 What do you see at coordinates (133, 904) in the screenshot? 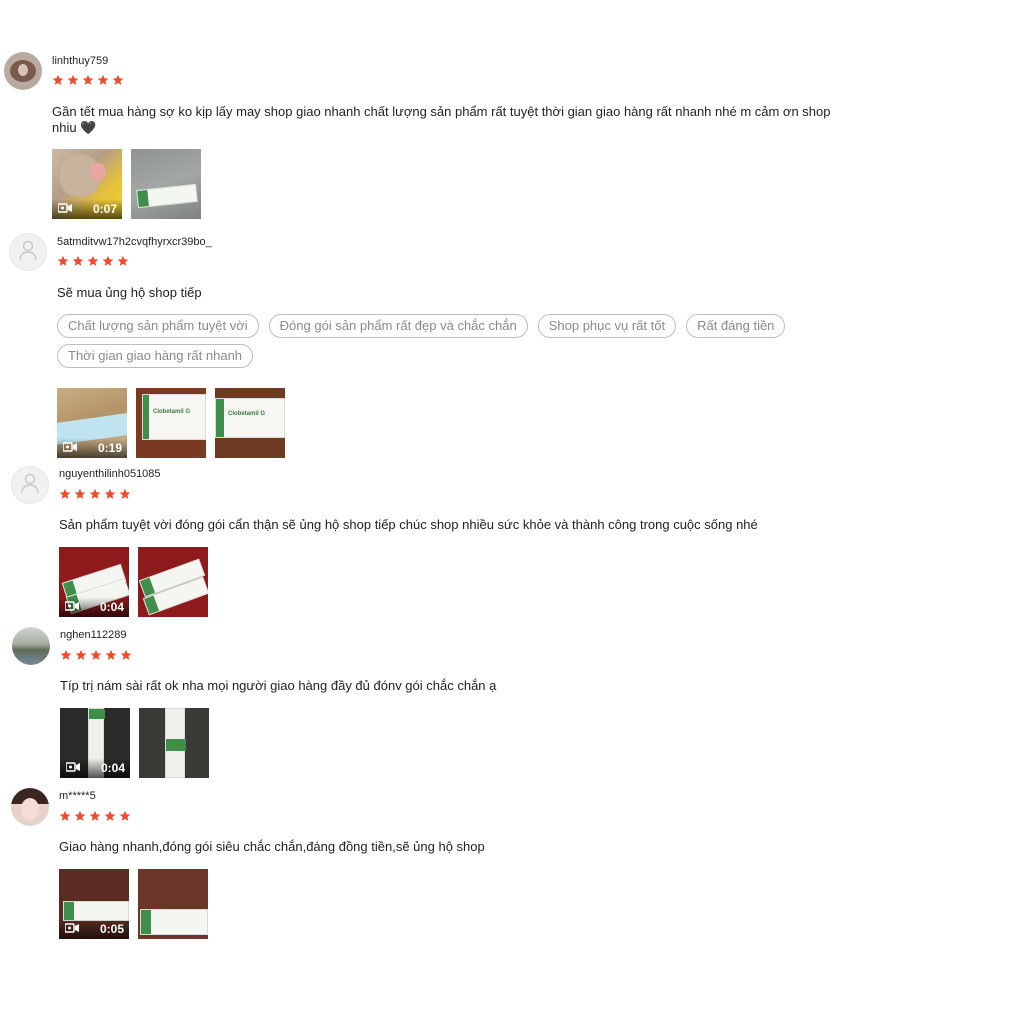
I see `review-media: 0:05` at bounding box center [133, 904].